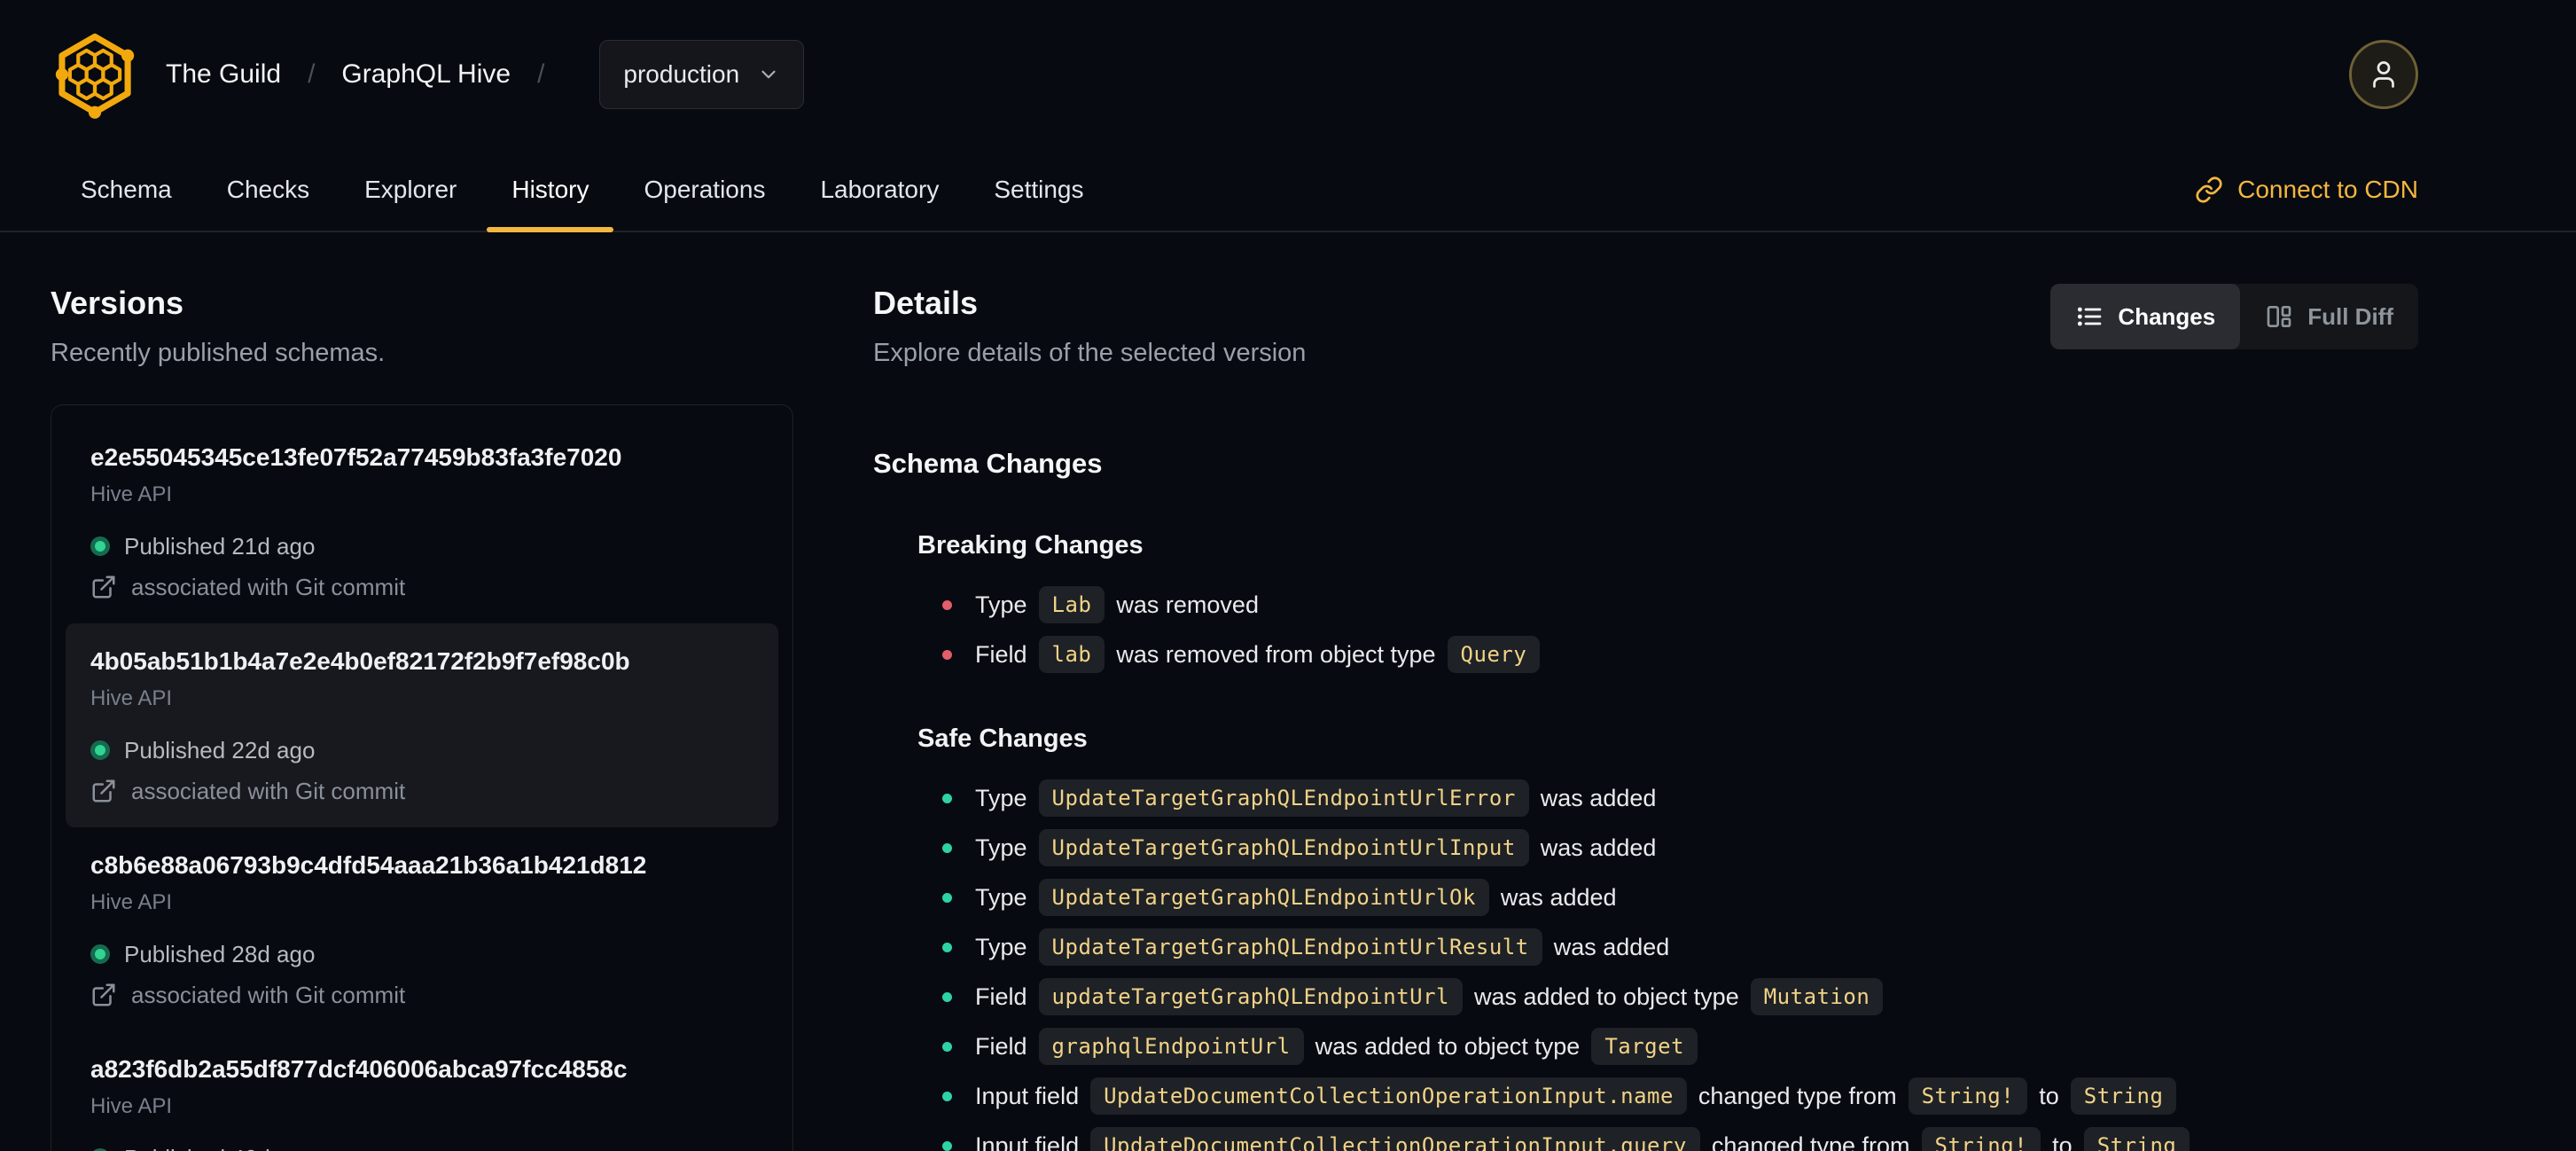  I want to click on target-selector-value: production, so click(681, 73).